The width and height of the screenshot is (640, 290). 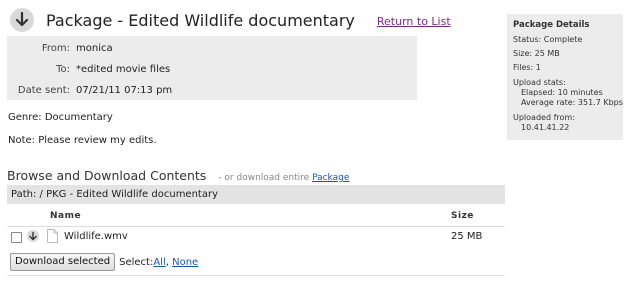 I want to click on details-average-rate: Average rate: 351.7 Kbps, so click(x=572, y=102).